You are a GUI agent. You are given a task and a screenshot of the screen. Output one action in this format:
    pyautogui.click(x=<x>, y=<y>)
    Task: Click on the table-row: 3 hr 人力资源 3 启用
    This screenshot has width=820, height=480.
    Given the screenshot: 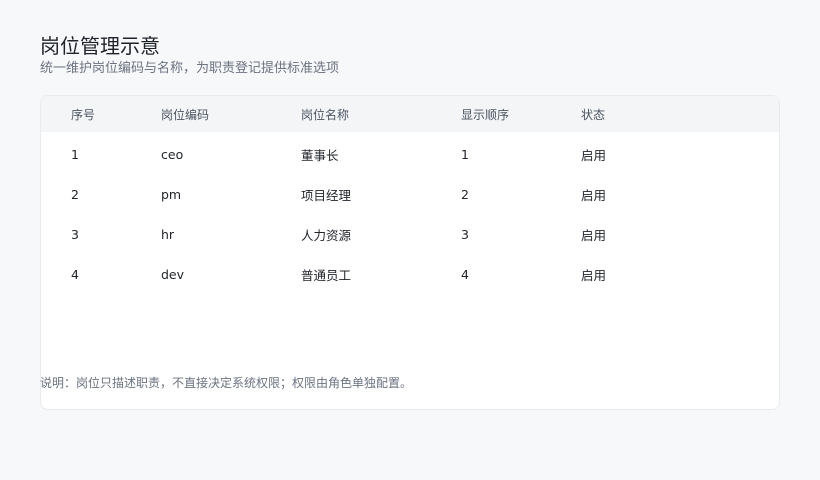 What is the action you would take?
    pyautogui.click(x=410, y=234)
    